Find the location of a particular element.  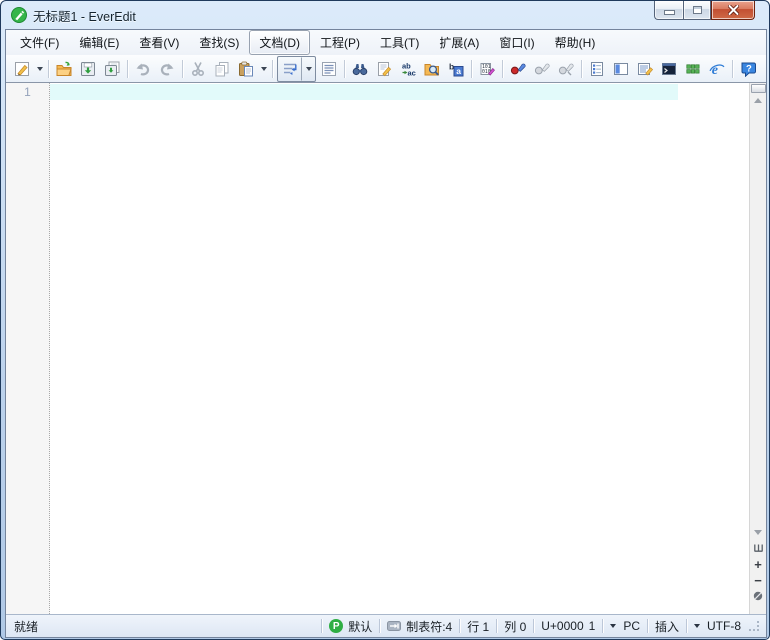

new-file-button is located at coordinates (22, 69).